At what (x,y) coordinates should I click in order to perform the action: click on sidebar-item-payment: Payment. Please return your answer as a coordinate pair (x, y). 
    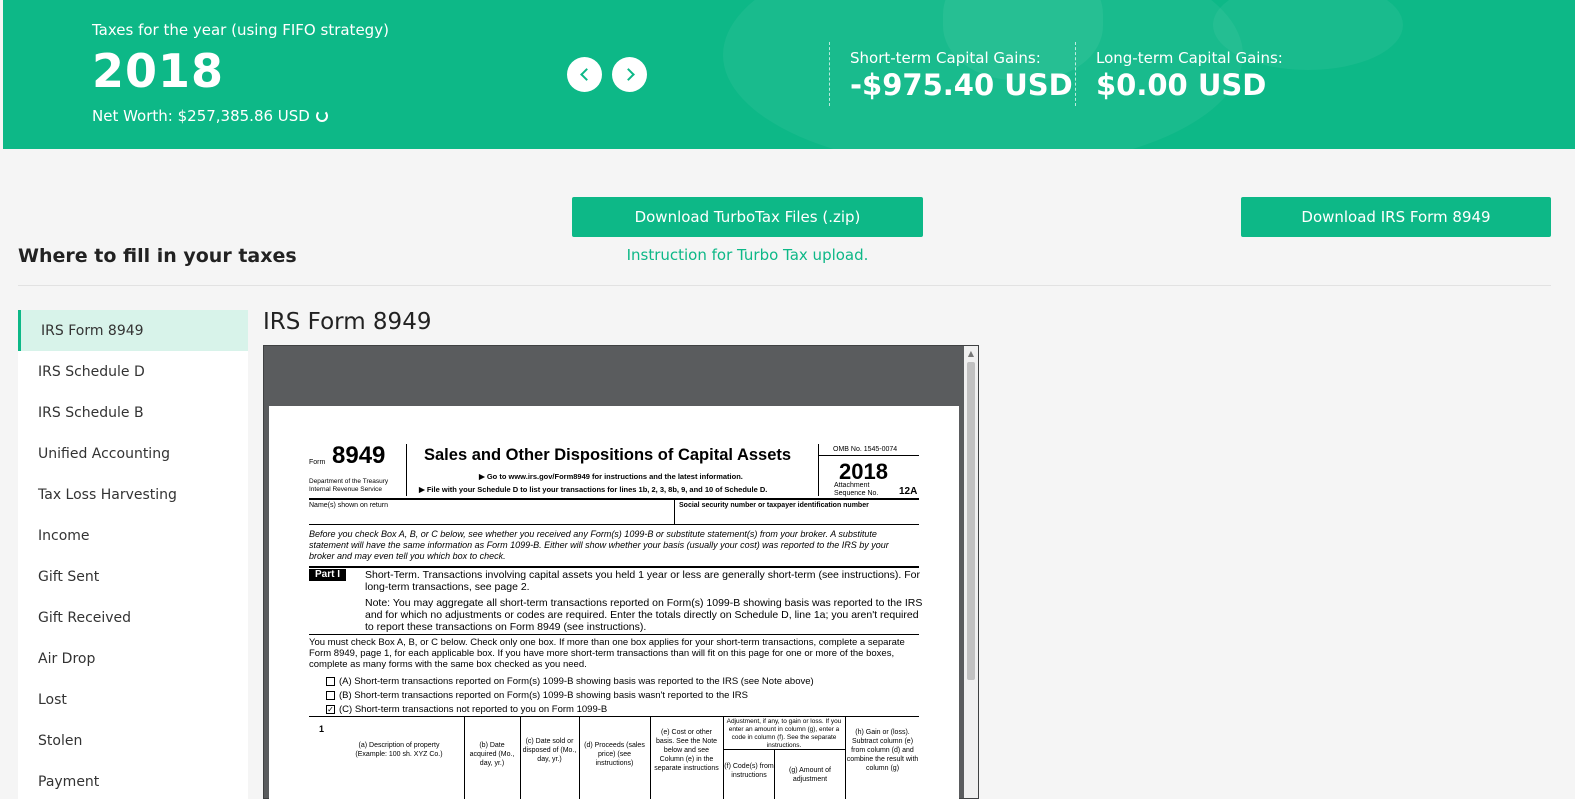
    Looking at the image, I should click on (133, 780).